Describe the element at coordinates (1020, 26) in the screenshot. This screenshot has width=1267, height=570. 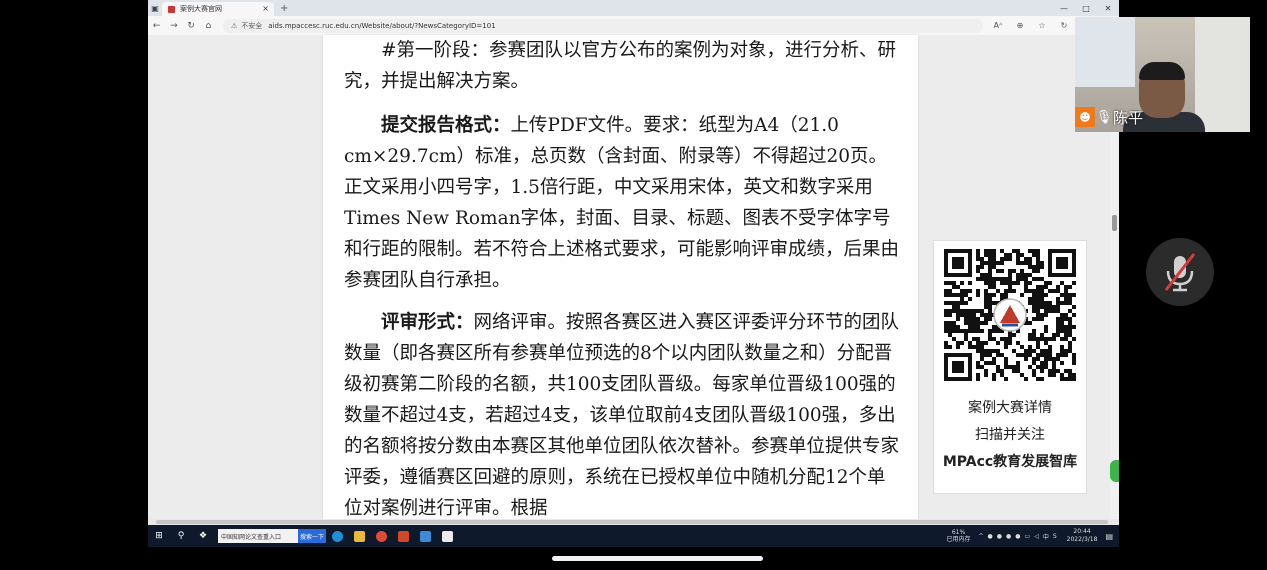
I see `zoom-icon: ⊕` at that location.